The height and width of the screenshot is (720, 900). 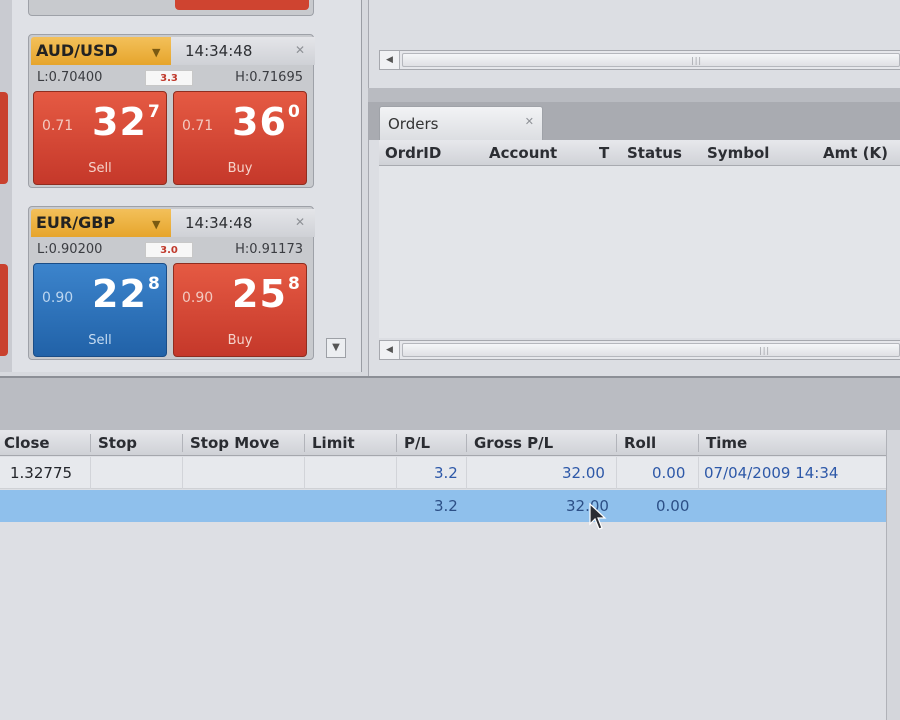 I want to click on buy-button: 0.90 25 8 Buy, so click(x=240, y=310).